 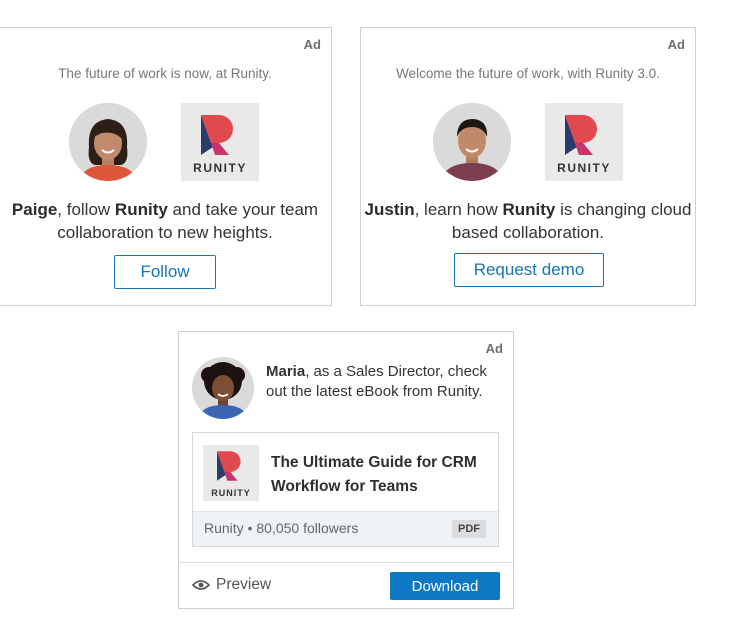 What do you see at coordinates (458, 209) in the screenshot?
I see `message-text: , learn how` at bounding box center [458, 209].